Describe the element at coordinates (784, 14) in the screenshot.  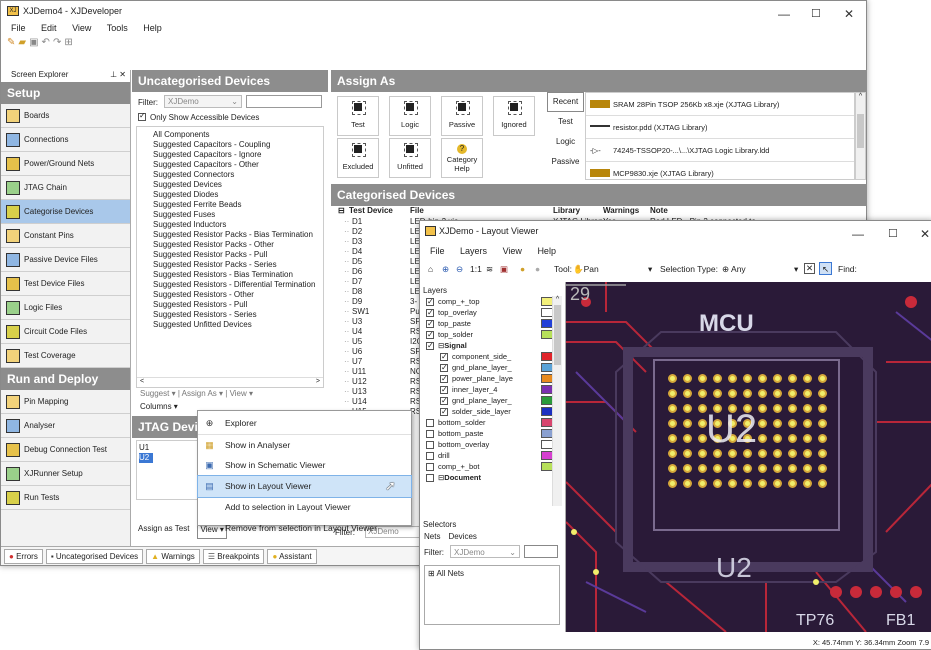
I see `minimize-button: —` at that location.